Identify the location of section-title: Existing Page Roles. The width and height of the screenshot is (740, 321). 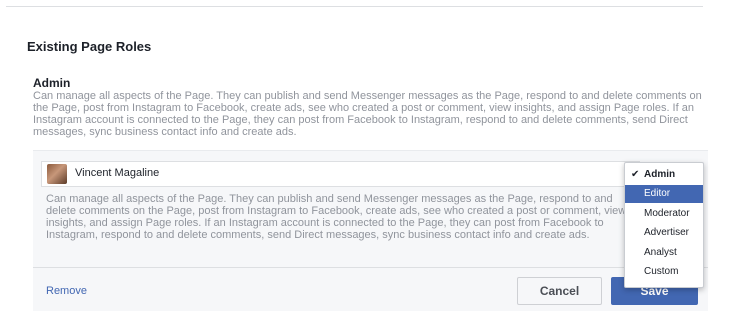
(89, 46).